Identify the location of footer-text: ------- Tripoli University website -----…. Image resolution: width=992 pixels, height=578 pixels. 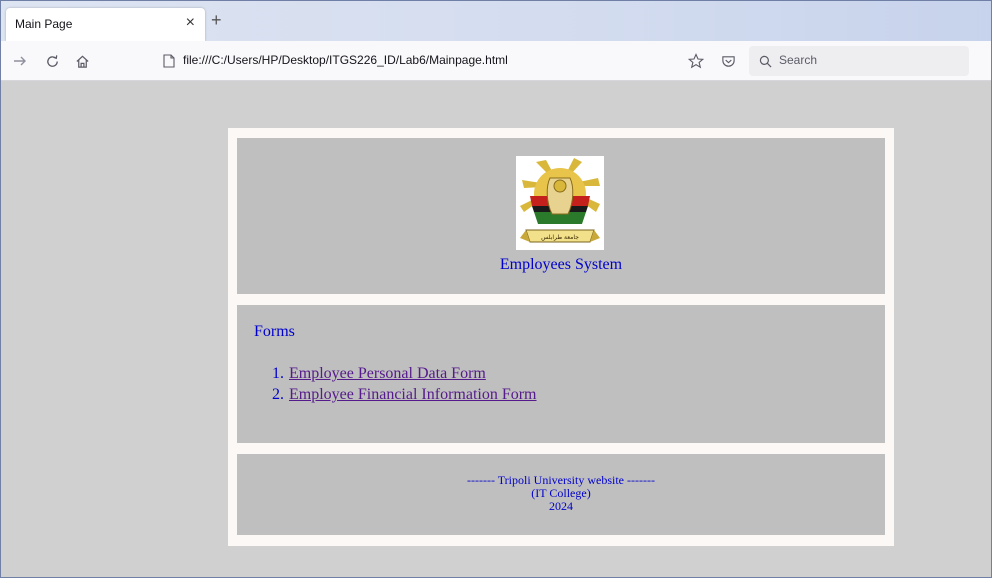
(561, 493).